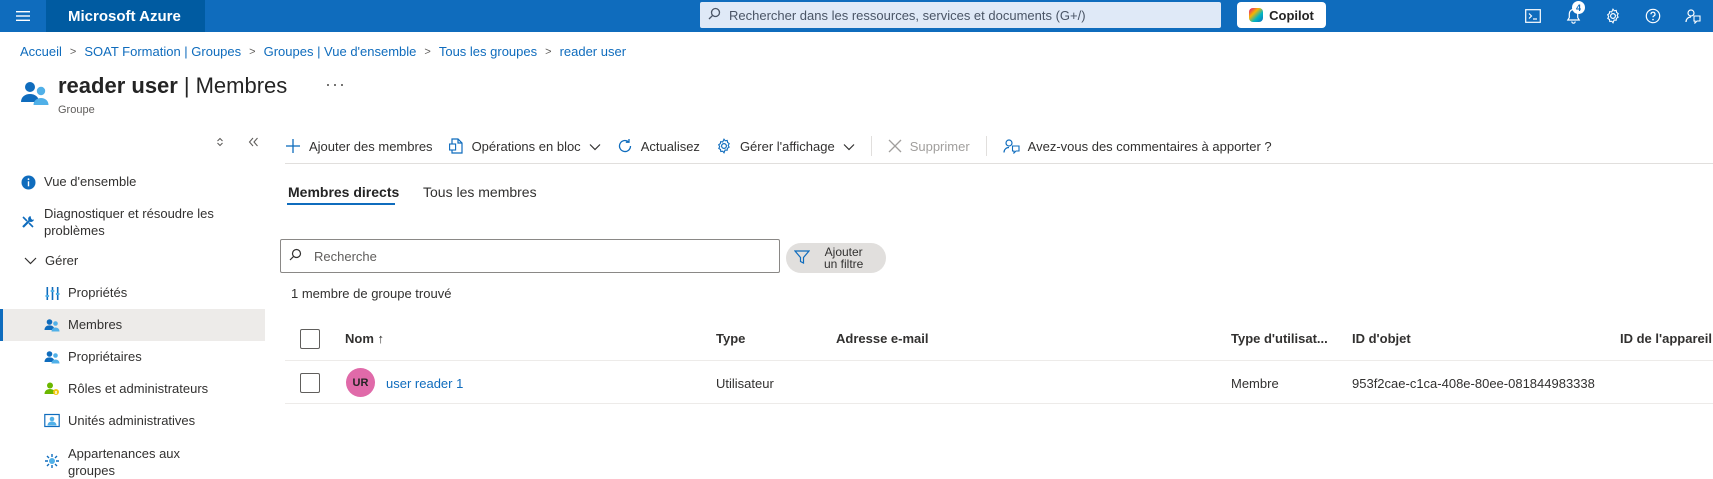  I want to click on sidebar-item-properties: Propriétés, so click(132, 295).